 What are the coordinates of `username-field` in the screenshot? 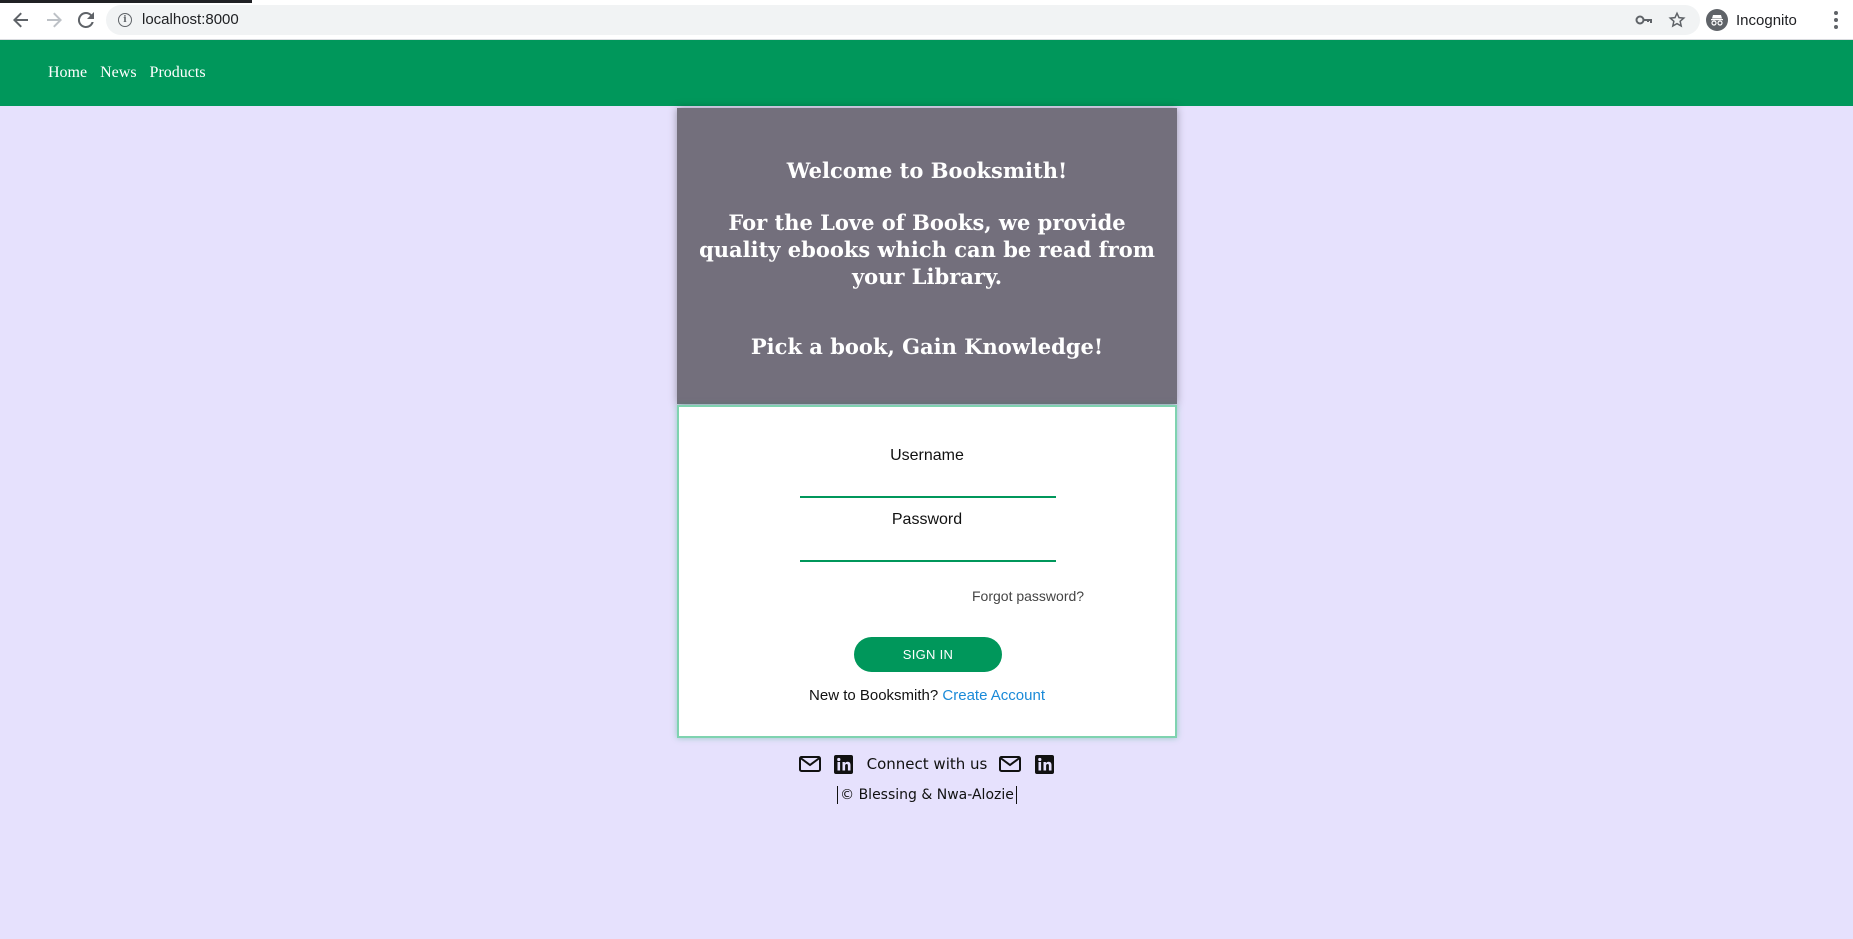 It's located at (928, 485).